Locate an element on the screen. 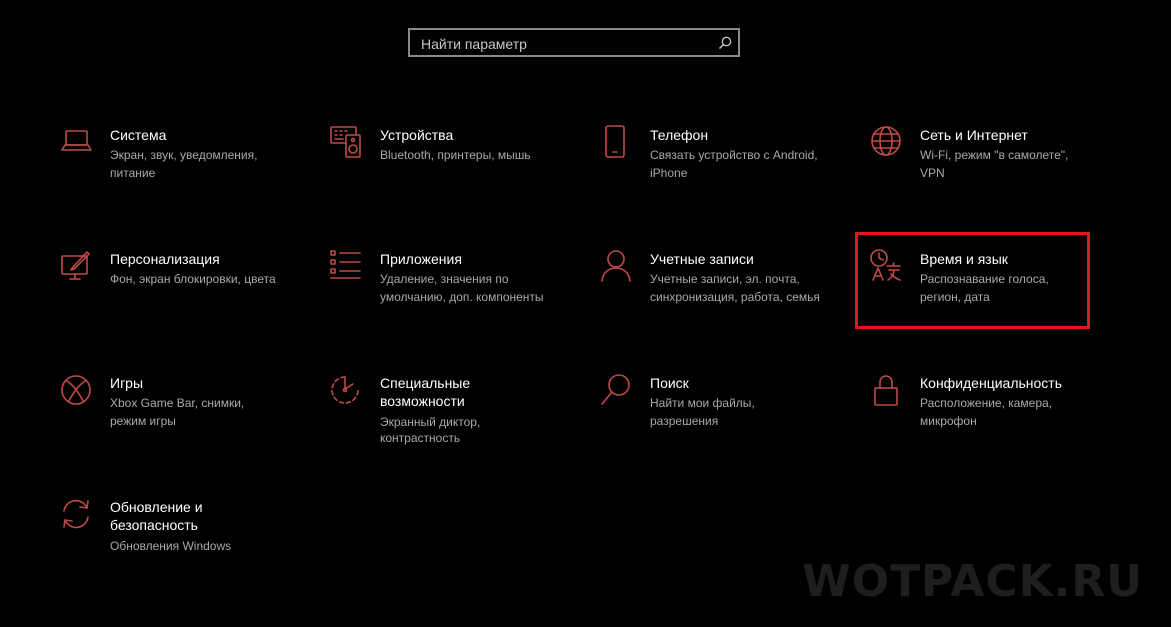 This screenshot has height=627, width=1171. tile-search: Поиск Найти мои файлы, разрешения is located at coordinates (719, 418).